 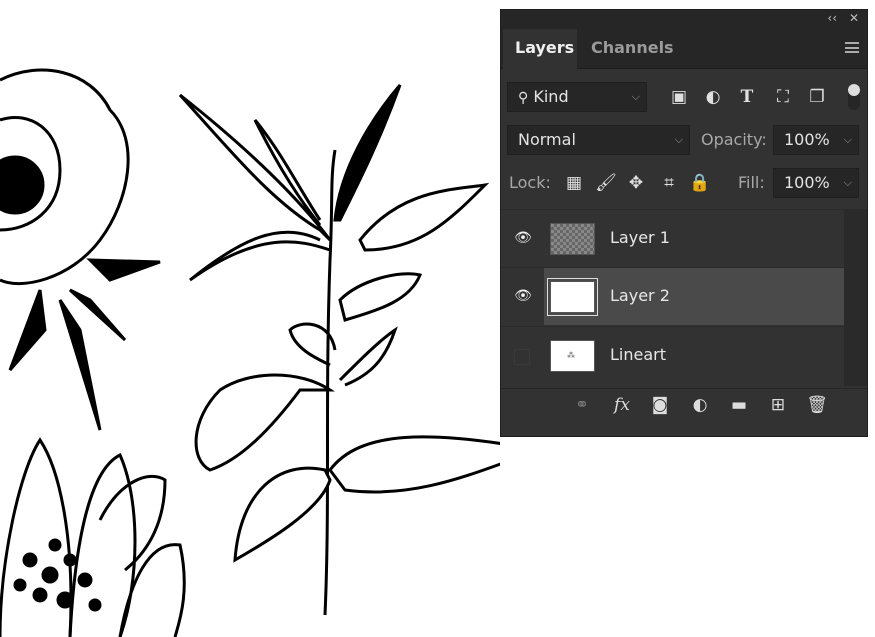 What do you see at coordinates (848, 140) in the screenshot?
I see `opacity-dropdown-icon: ⌵` at bounding box center [848, 140].